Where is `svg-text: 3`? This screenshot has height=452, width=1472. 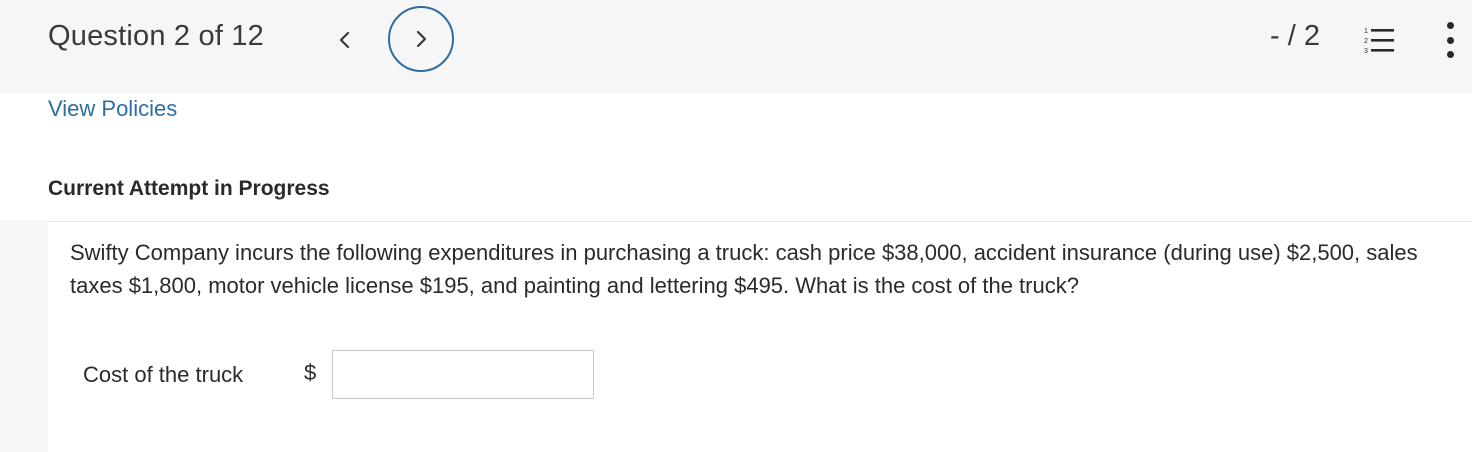 svg-text: 3 is located at coordinates (1366, 51).